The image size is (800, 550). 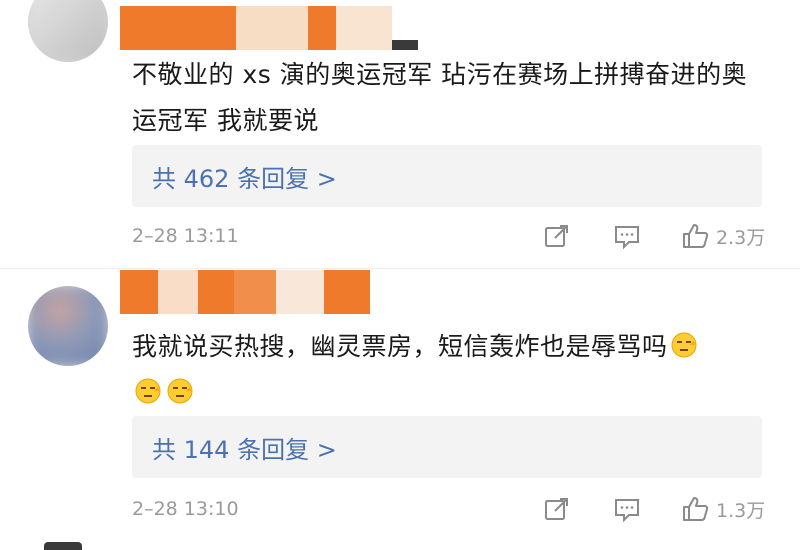 What do you see at coordinates (400, 268) in the screenshot?
I see `divider` at bounding box center [400, 268].